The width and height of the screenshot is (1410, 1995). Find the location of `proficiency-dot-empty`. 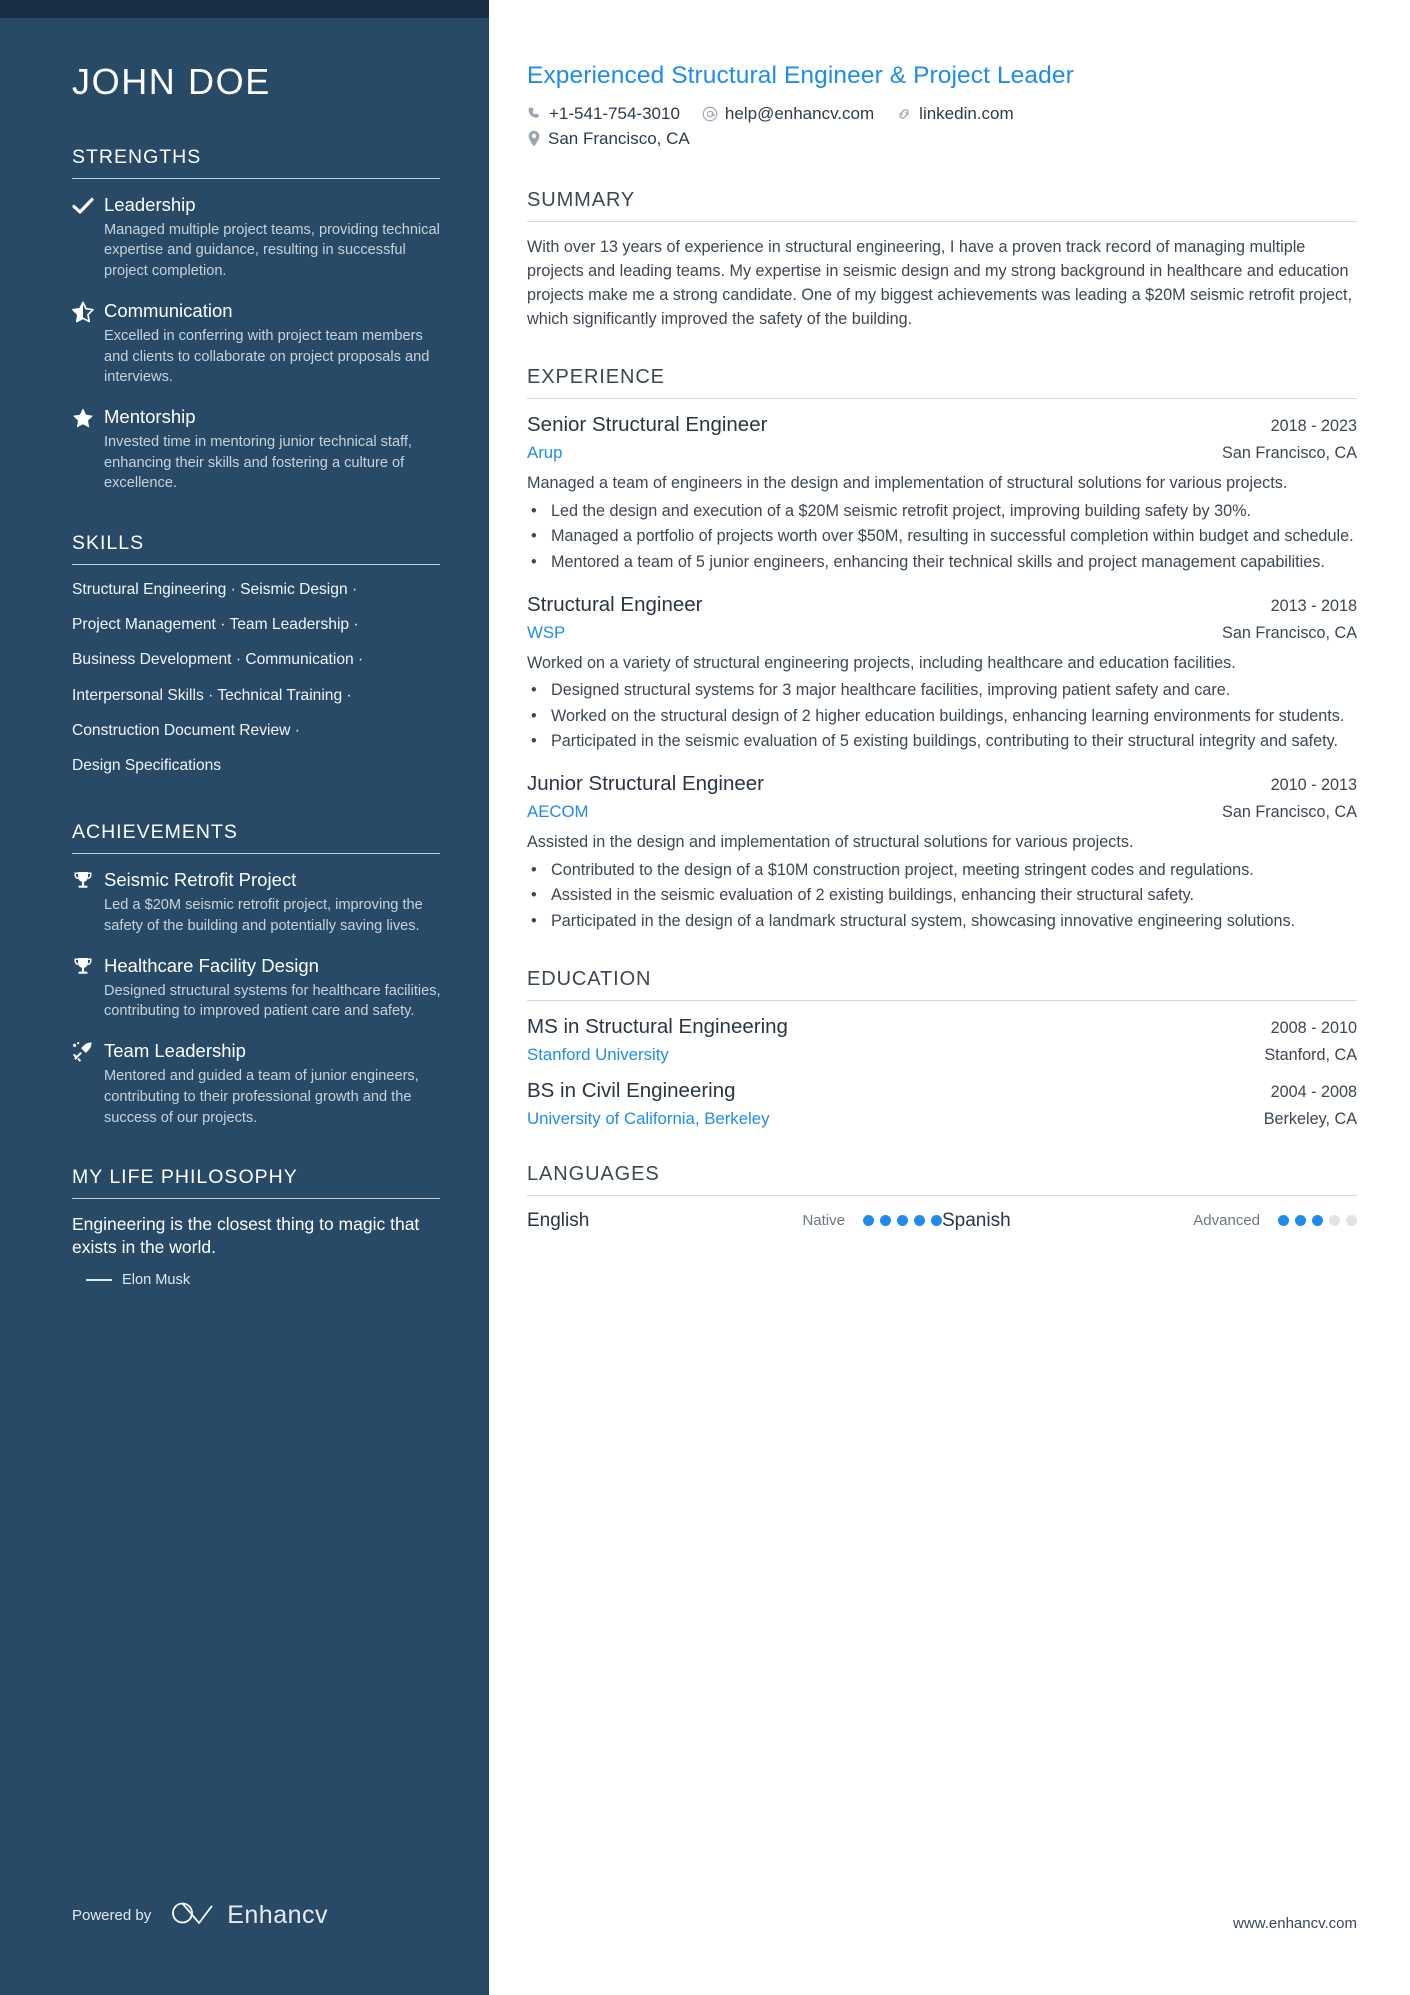

proficiency-dot-empty is located at coordinates (1334, 1221).